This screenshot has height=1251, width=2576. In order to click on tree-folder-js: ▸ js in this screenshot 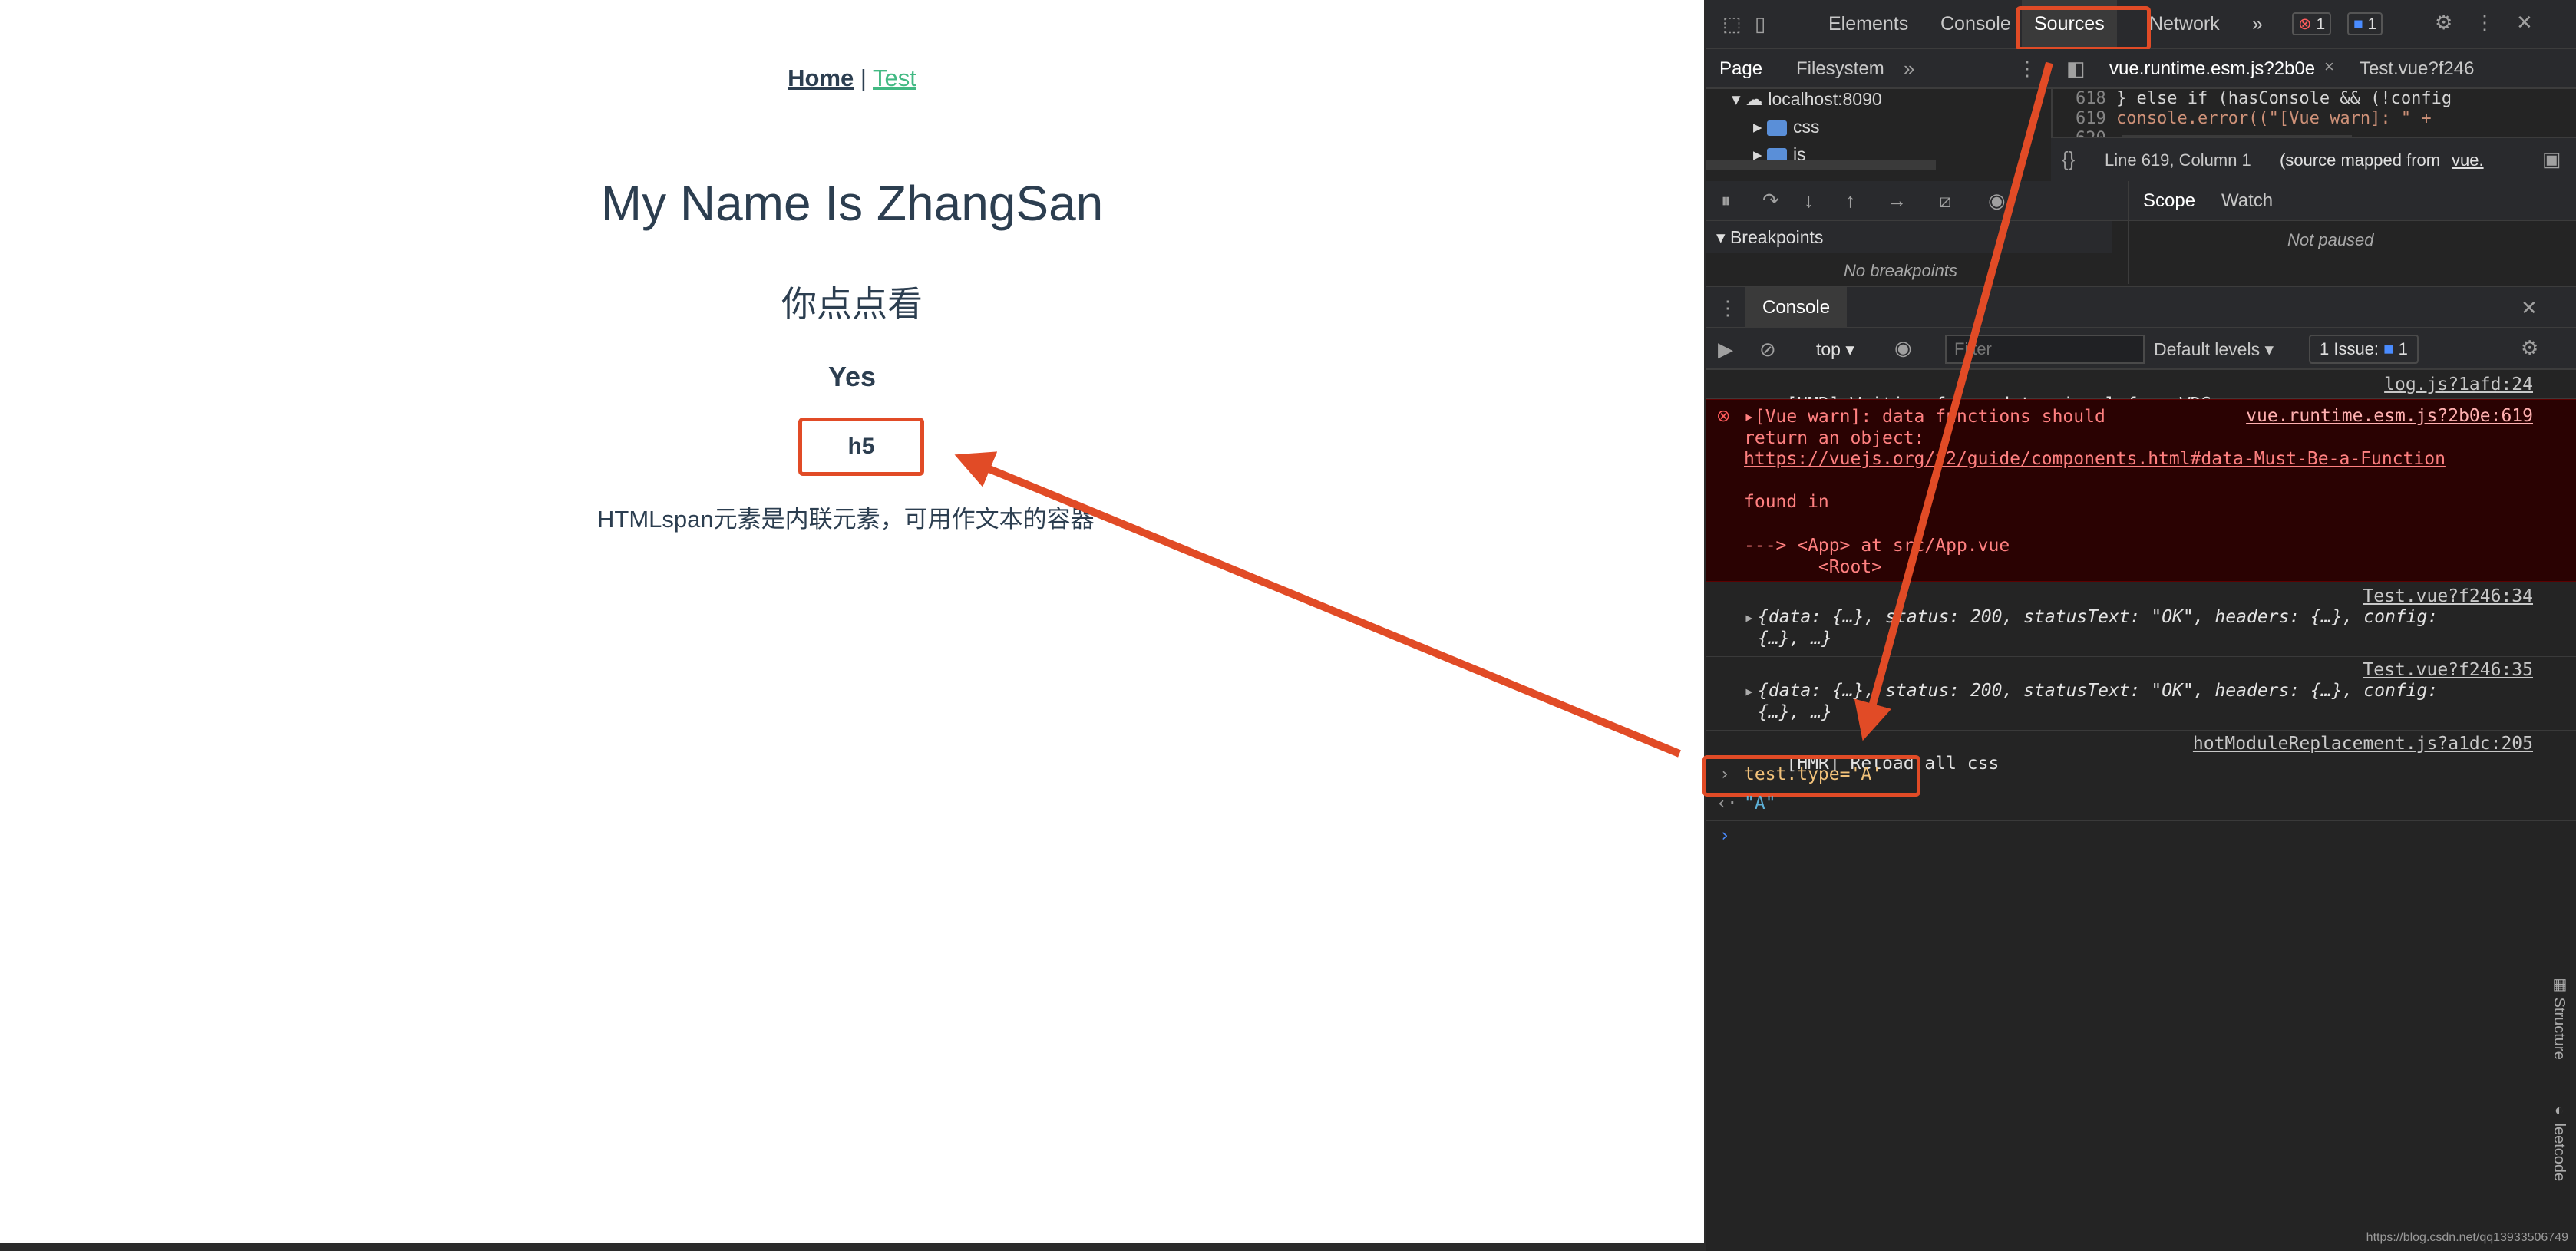, I will do `click(1779, 152)`.